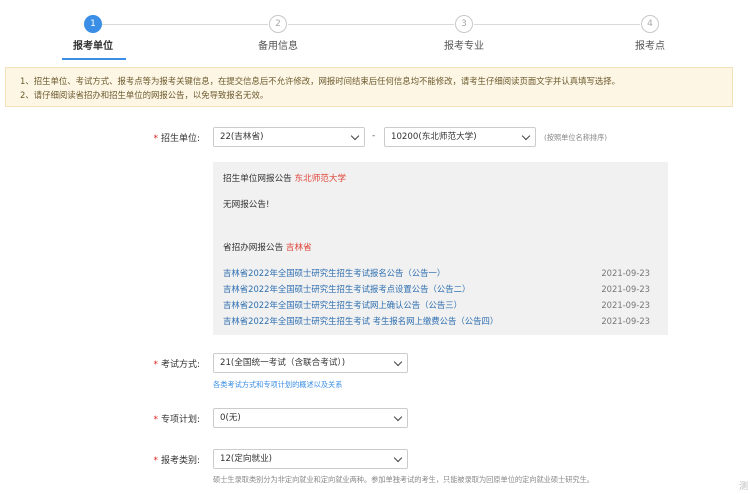 Image resolution: width=750 pixels, height=494 pixels. I want to click on school-select: 10200(东北师范大学), so click(460, 137).